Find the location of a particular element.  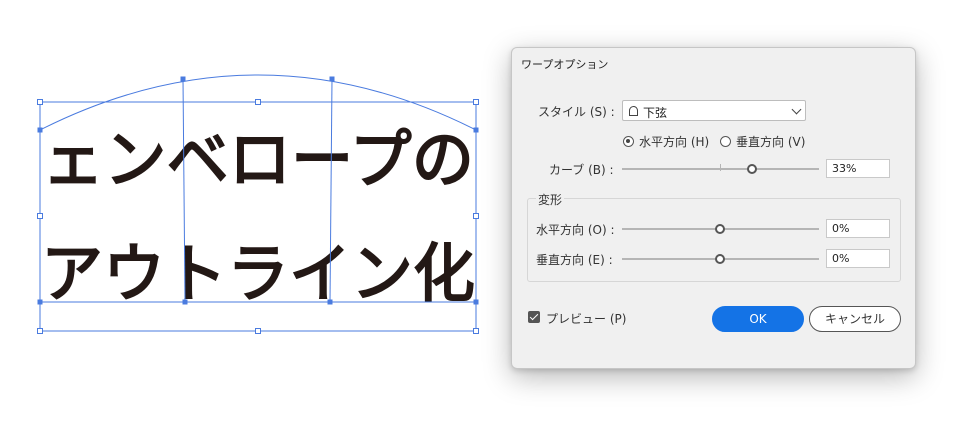

preview-checkbox is located at coordinates (534, 317).